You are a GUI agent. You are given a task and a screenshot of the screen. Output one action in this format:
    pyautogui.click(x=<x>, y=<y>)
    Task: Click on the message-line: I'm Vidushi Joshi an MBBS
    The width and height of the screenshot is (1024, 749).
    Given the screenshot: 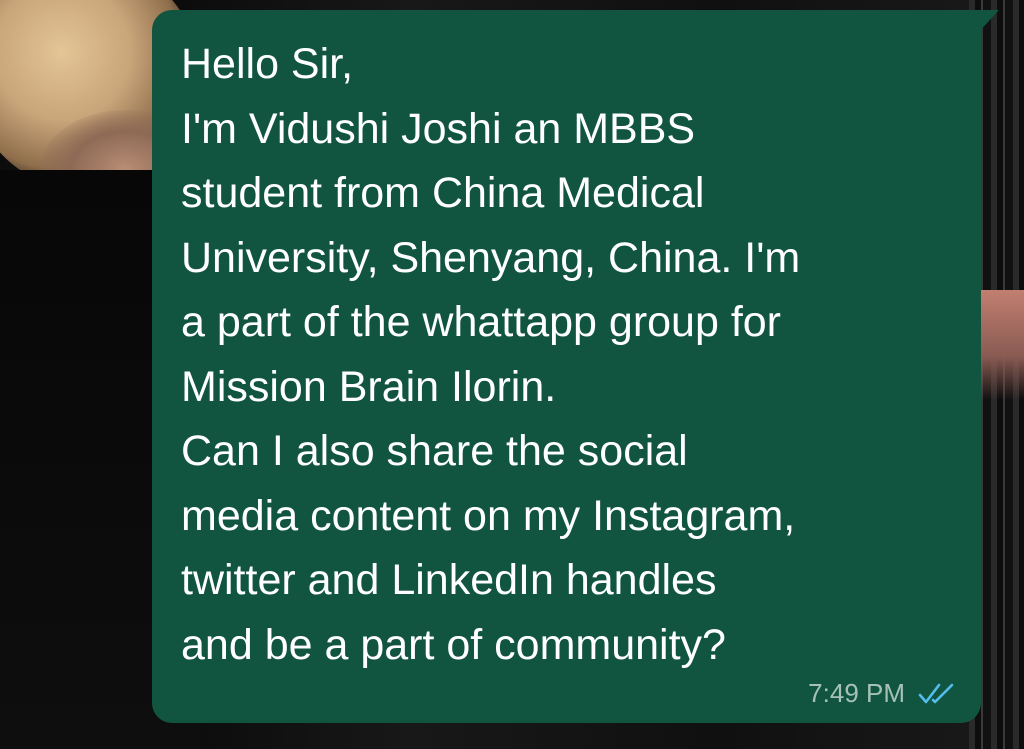 What is the action you would take?
    pyautogui.click(x=438, y=128)
    